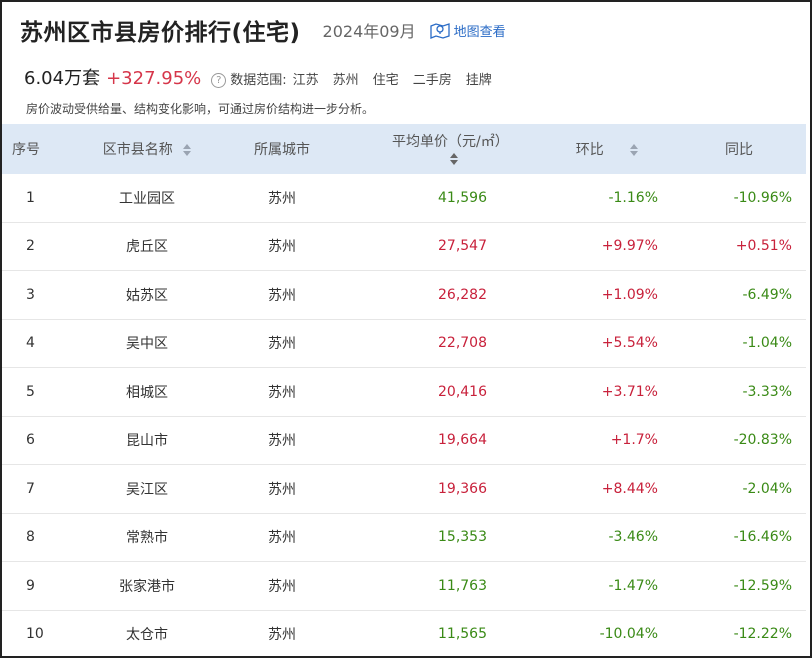 The width and height of the screenshot is (812, 658). What do you see at coordinates (404, 634) in the screenshot?
I see `table-row: 10 太仓市 苏州 11,565 -10.04% -12.22%` at bounding box center [404, 634].